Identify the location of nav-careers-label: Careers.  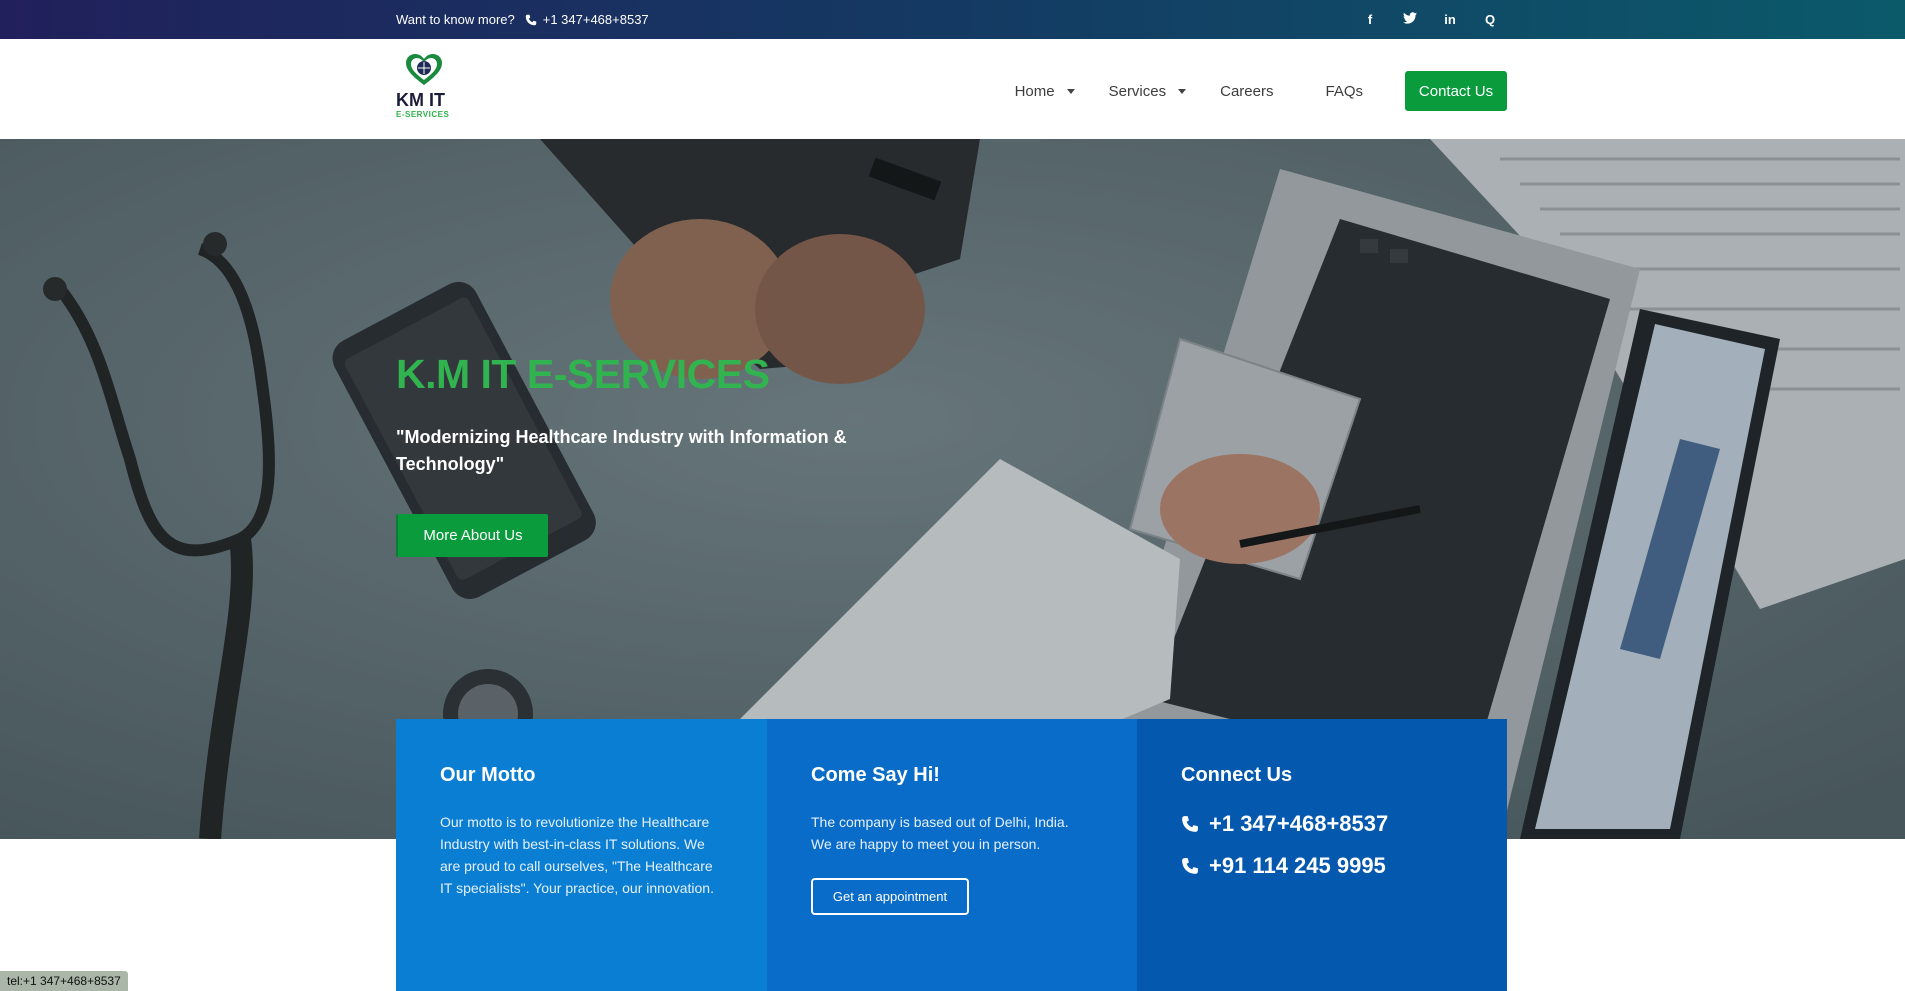
(1247, 91).